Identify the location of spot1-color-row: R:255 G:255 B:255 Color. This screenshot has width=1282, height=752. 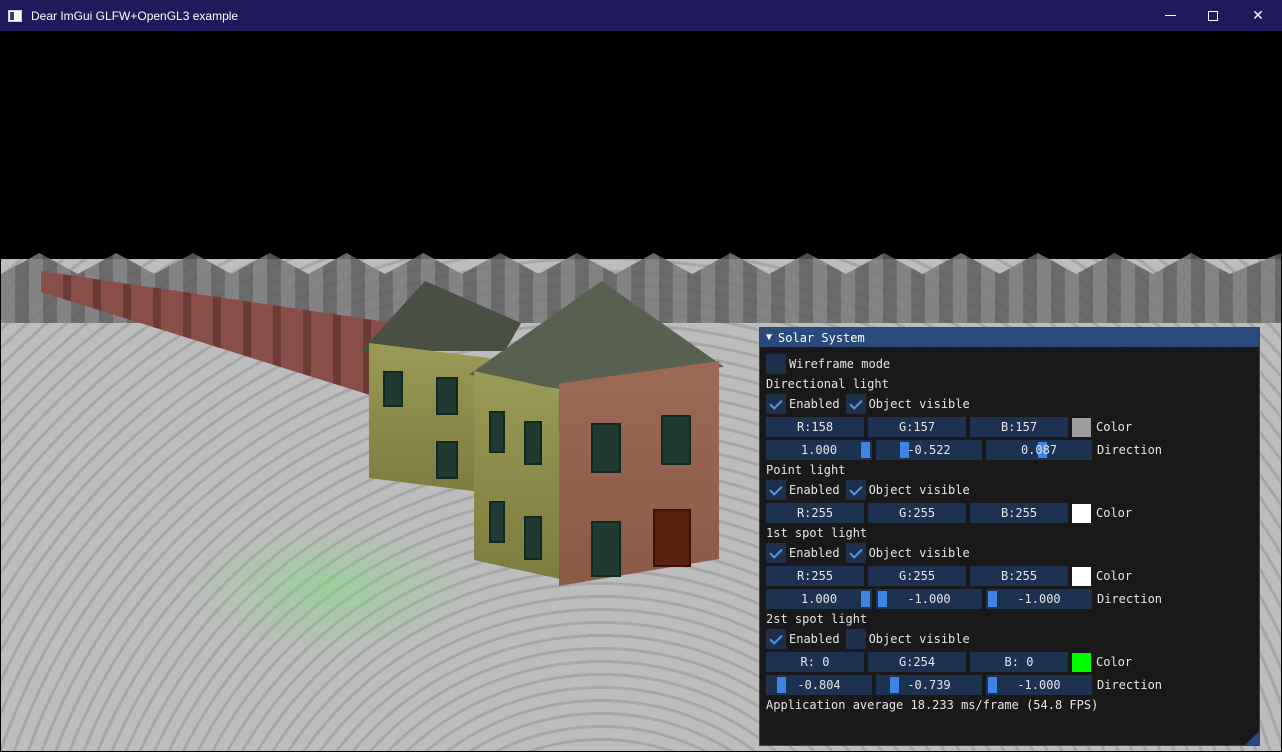
(949, 576).